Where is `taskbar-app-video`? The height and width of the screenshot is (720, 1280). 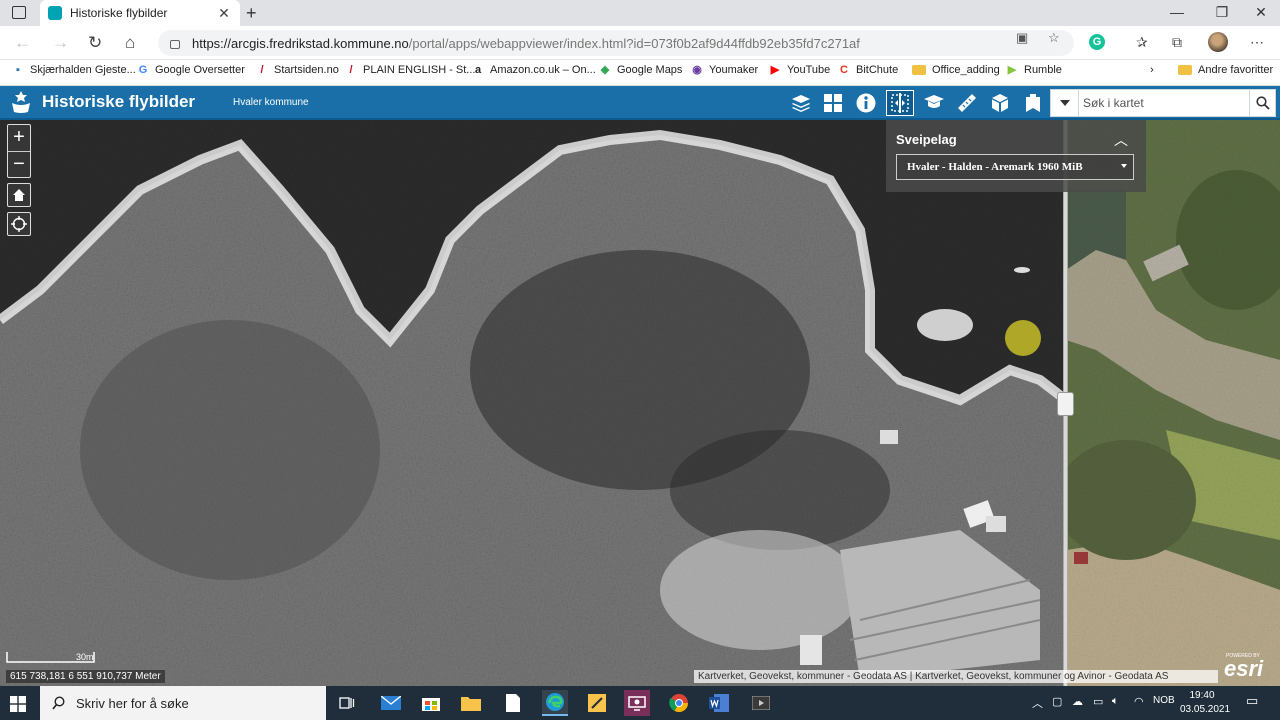 taskbar-app-video is located at coordinates (761, 703).